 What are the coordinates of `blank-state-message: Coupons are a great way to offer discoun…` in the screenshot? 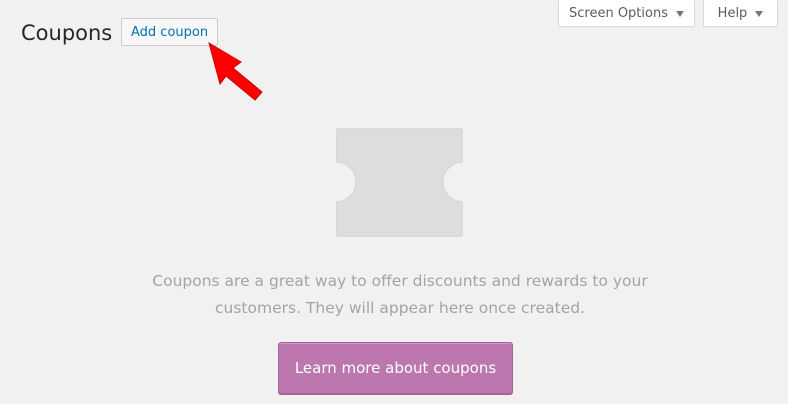 It's located at (400, 295).